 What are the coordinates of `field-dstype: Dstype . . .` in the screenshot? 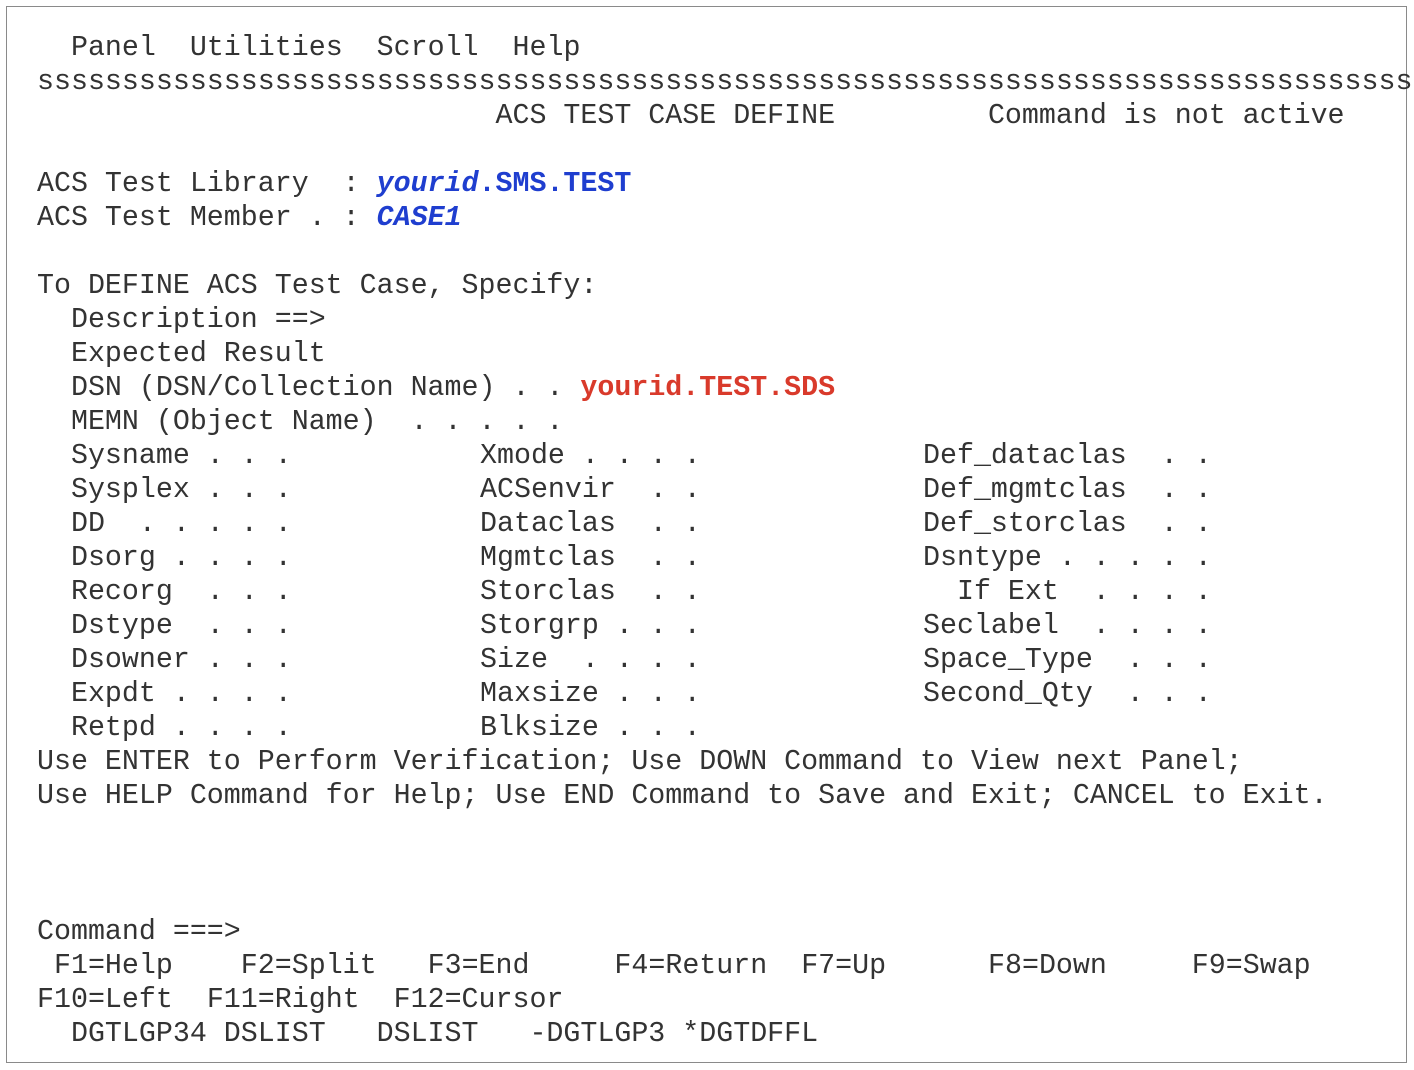 It's located at (164, 626).